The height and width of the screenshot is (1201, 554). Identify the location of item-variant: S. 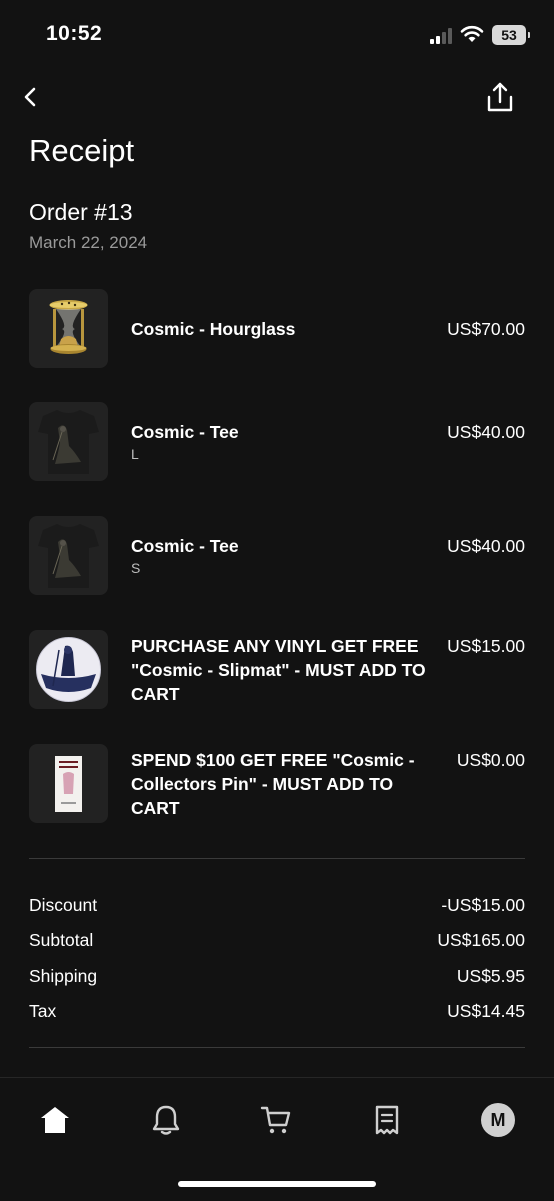
(136, 568).